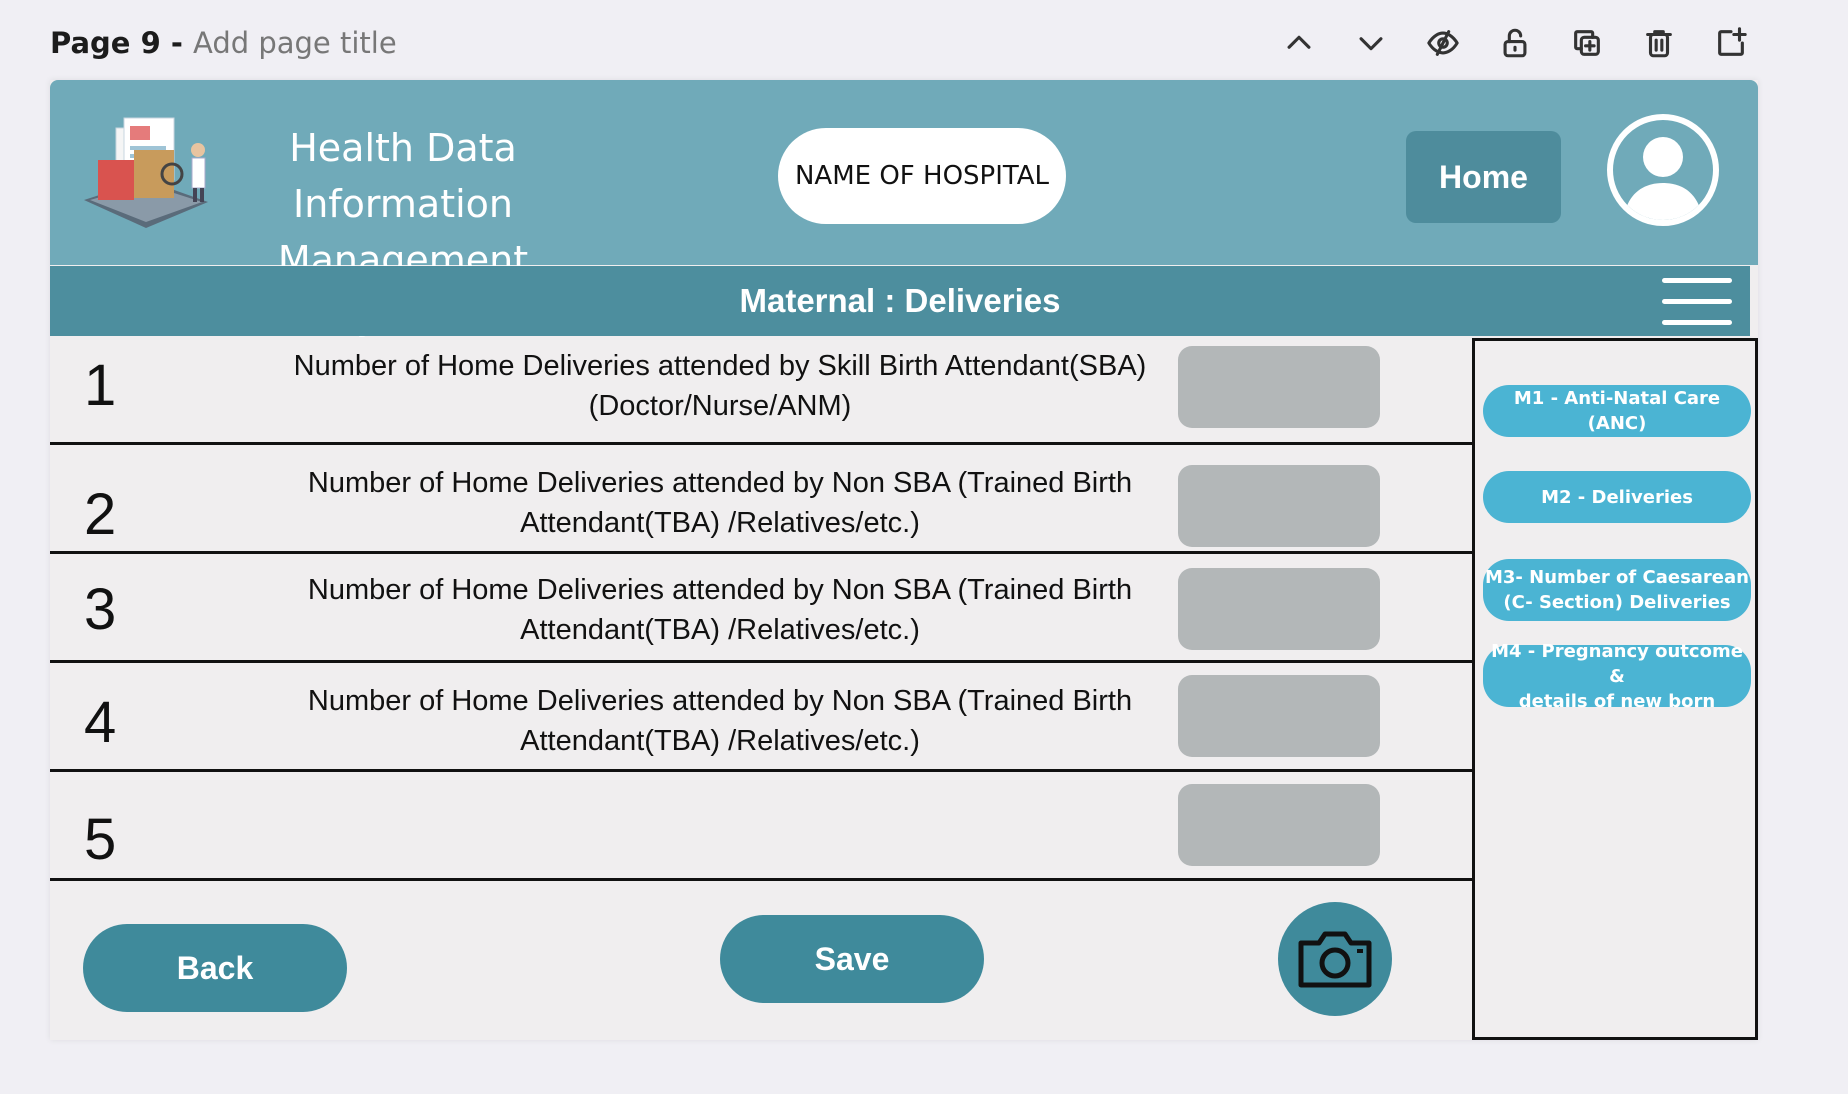  I want to click on health-records-logo-icon, so click(146, 172).